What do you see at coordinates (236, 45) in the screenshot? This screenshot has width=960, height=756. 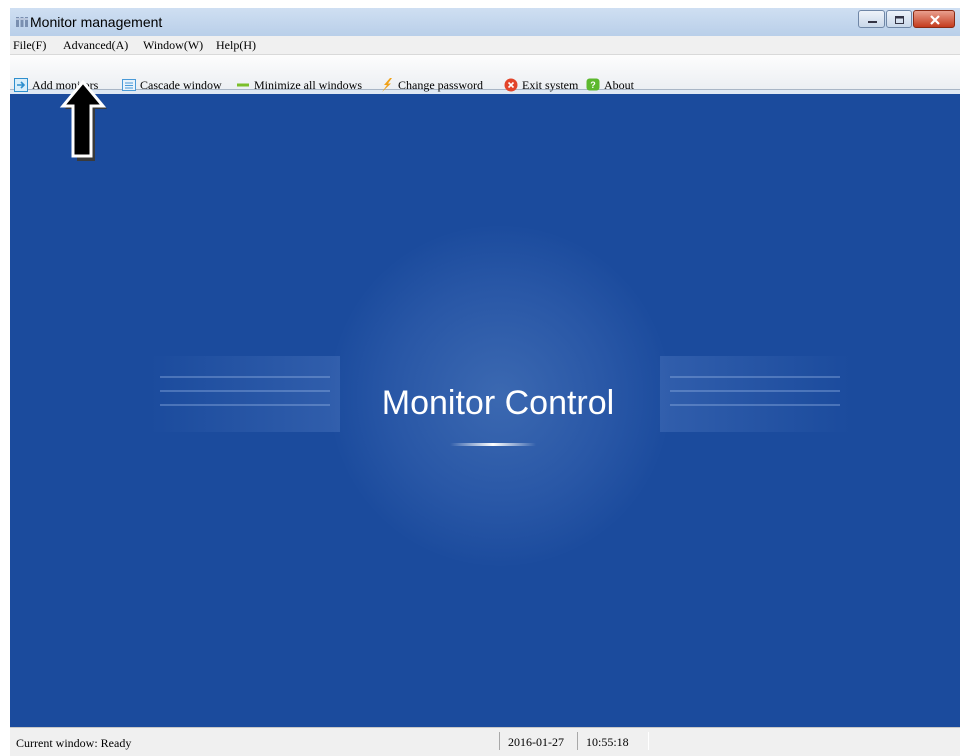 I see `menu-help: Help(H)` at bounding box center [236, 45].